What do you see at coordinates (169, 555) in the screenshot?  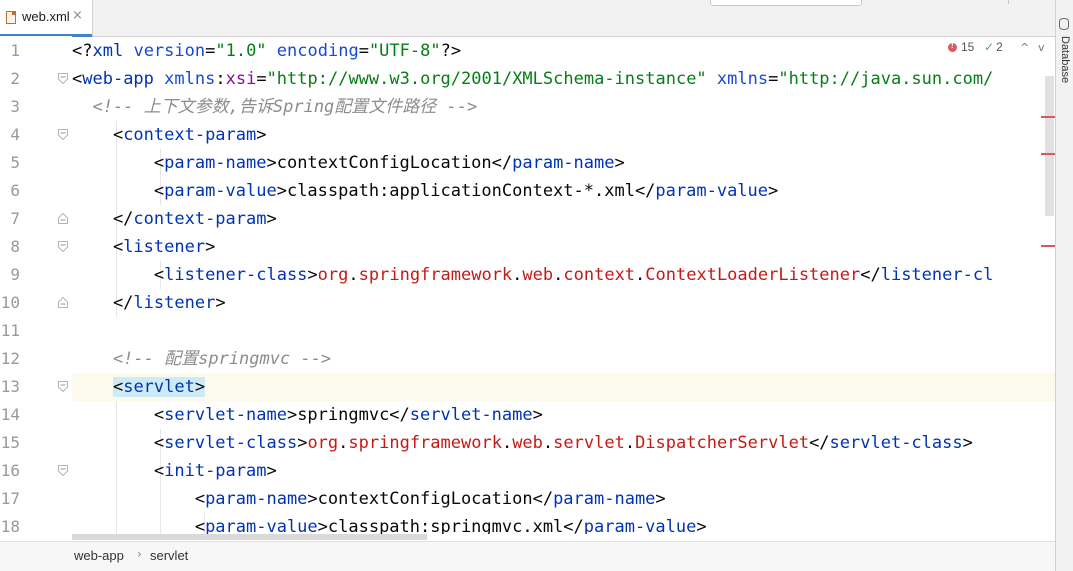 I see `breadcrumb-servlet: servlet` at bounding box center [169, 555].